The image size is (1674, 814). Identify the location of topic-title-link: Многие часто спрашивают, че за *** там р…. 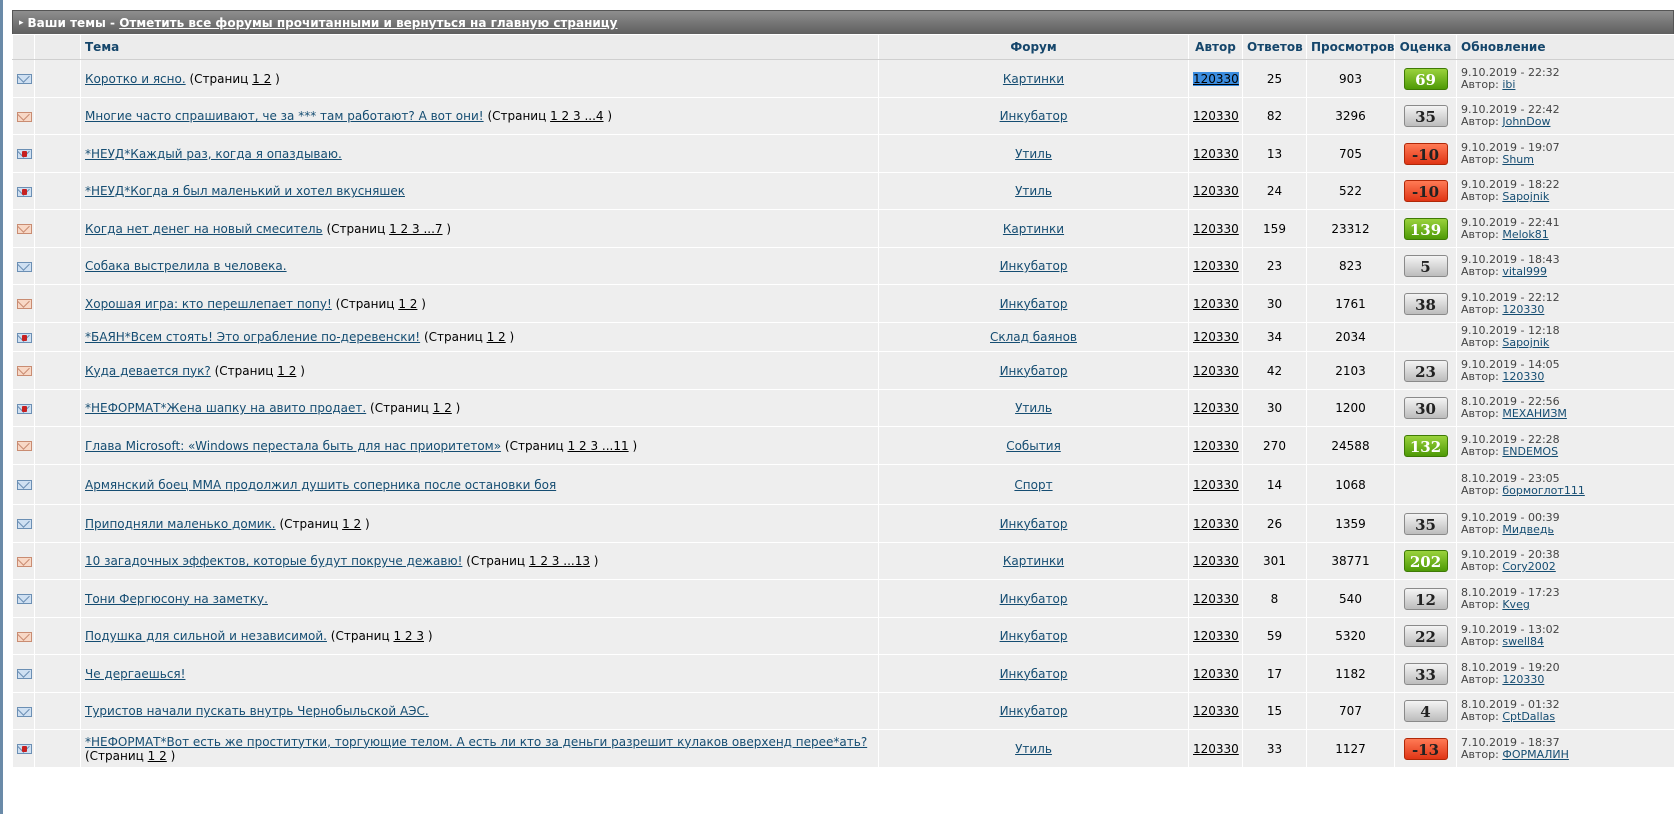
(284, 116).